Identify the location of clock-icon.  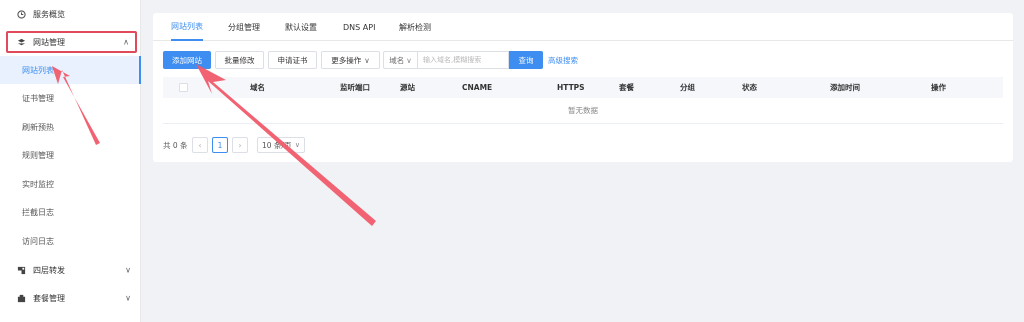
(21, 14).